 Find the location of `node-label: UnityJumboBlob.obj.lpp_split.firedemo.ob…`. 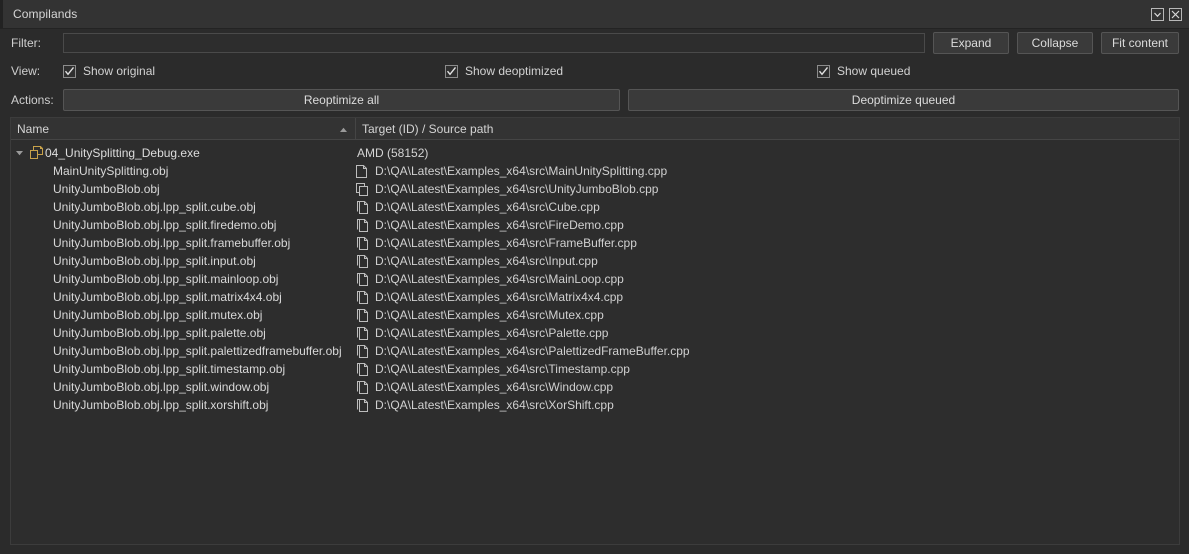

node-label: UnityJumboBlob.obj.lpp_split.firedemo.ob… is located at coordinates (165, 225).